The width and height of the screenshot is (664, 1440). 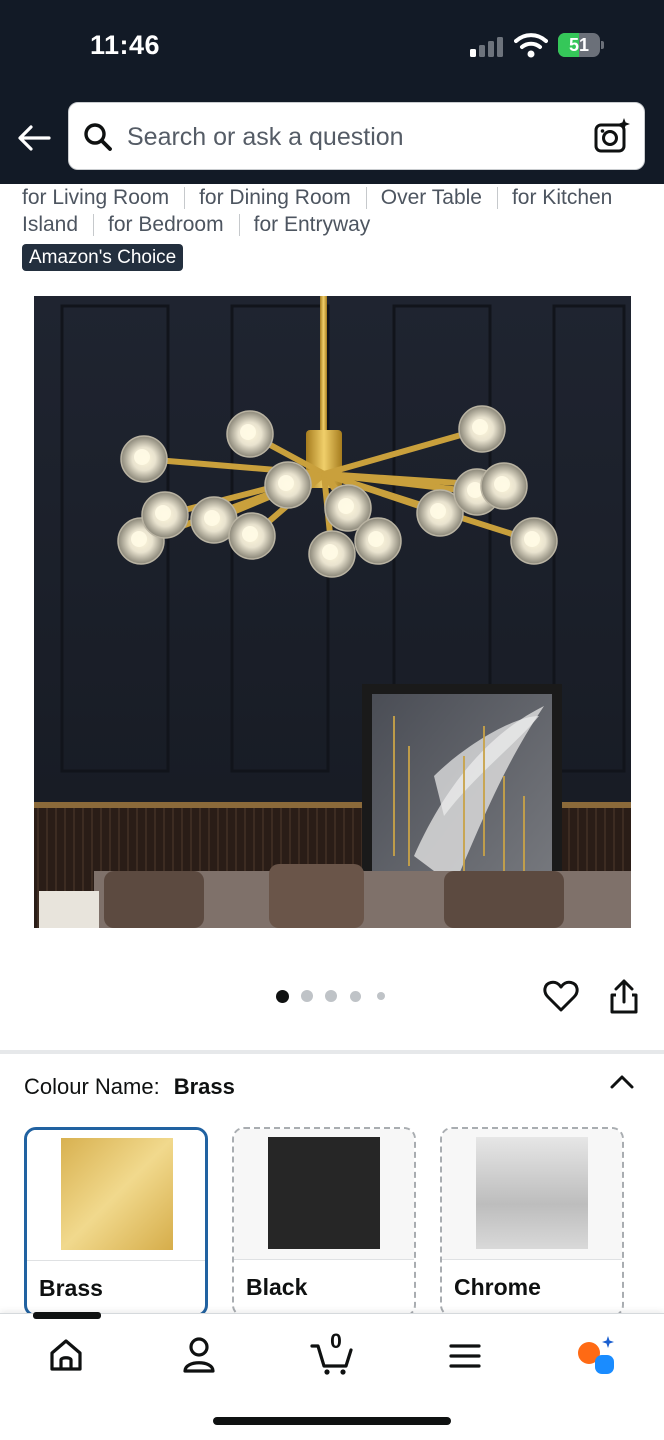 I want to click on status-time: 11:46, so click(x=125, y=45).